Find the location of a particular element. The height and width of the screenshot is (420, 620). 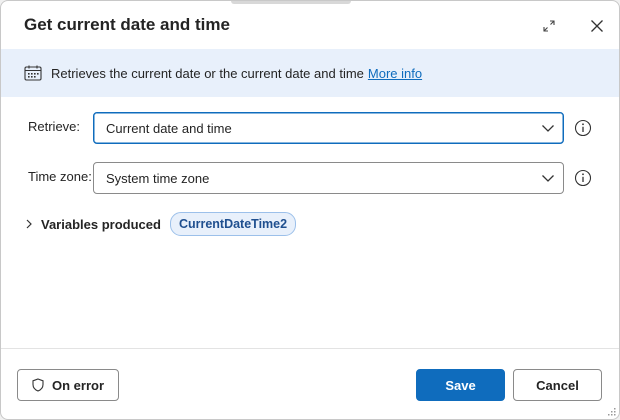

variables-produced-label: Variables produced is located at coordinates (101, 224).